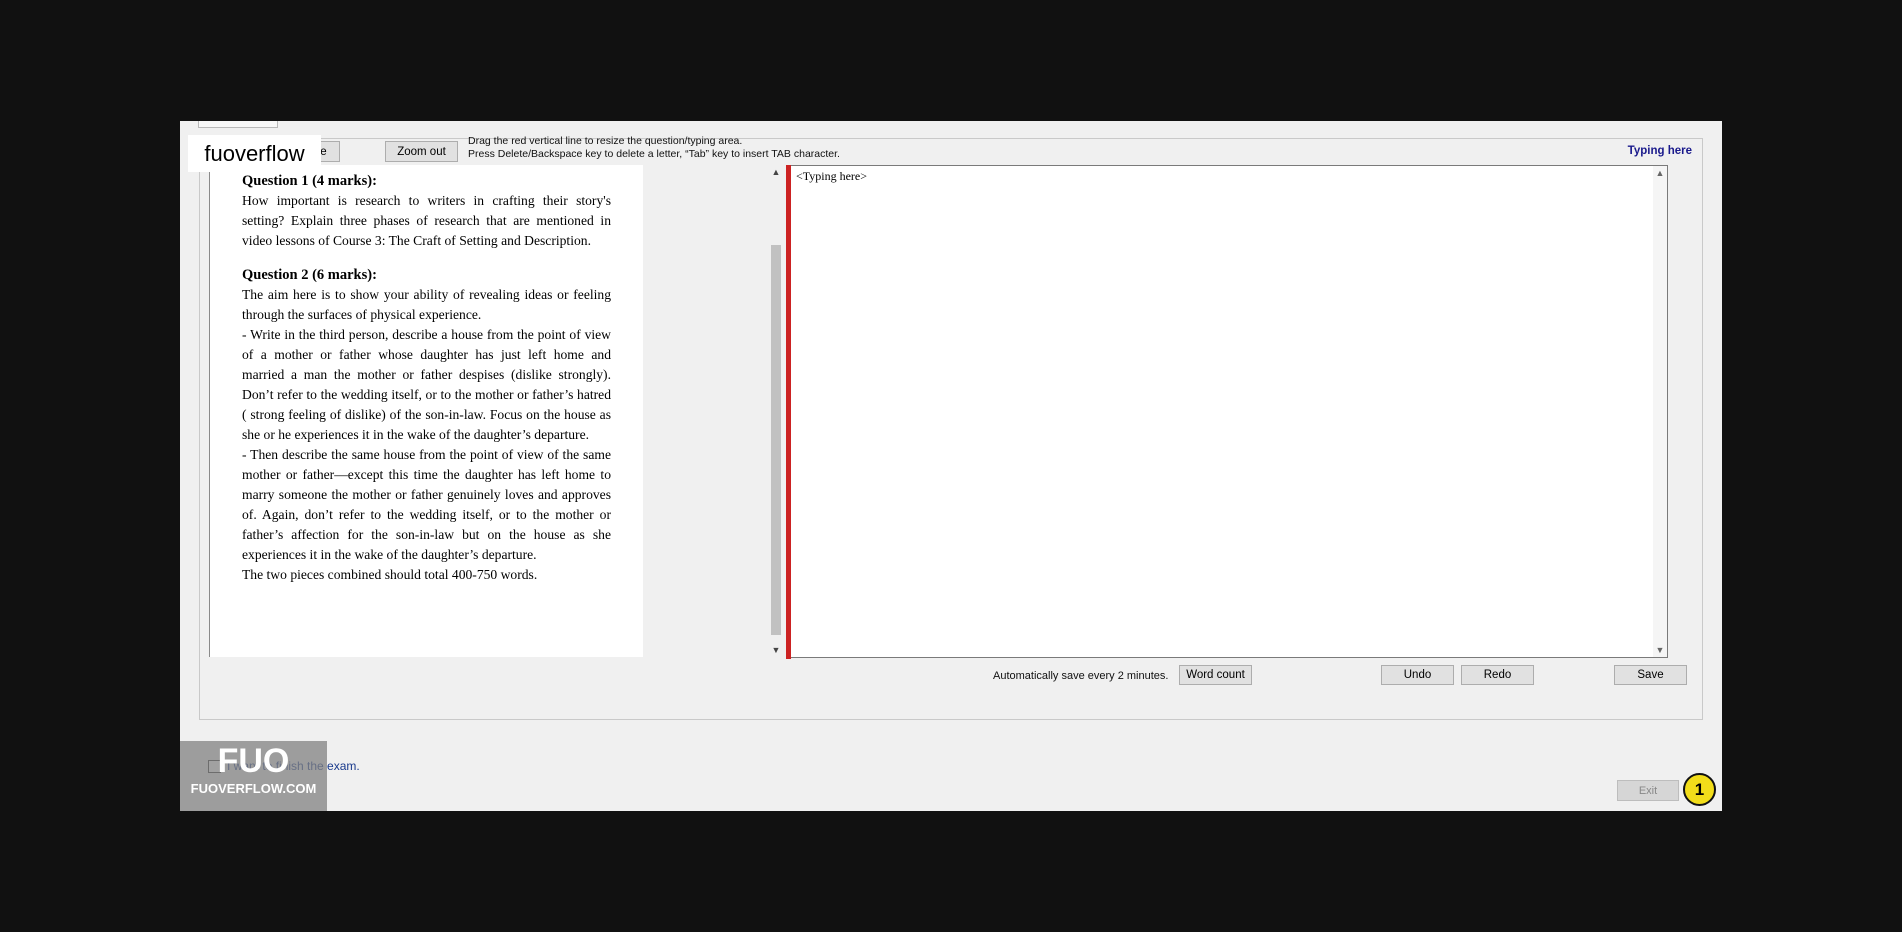 The height and width of the screenshot is (932, 1902). Describe the element at coordinates (1081, 676) in the screenshot. I see `autosave-note: Automatically save every 2 minutes.` at that location.